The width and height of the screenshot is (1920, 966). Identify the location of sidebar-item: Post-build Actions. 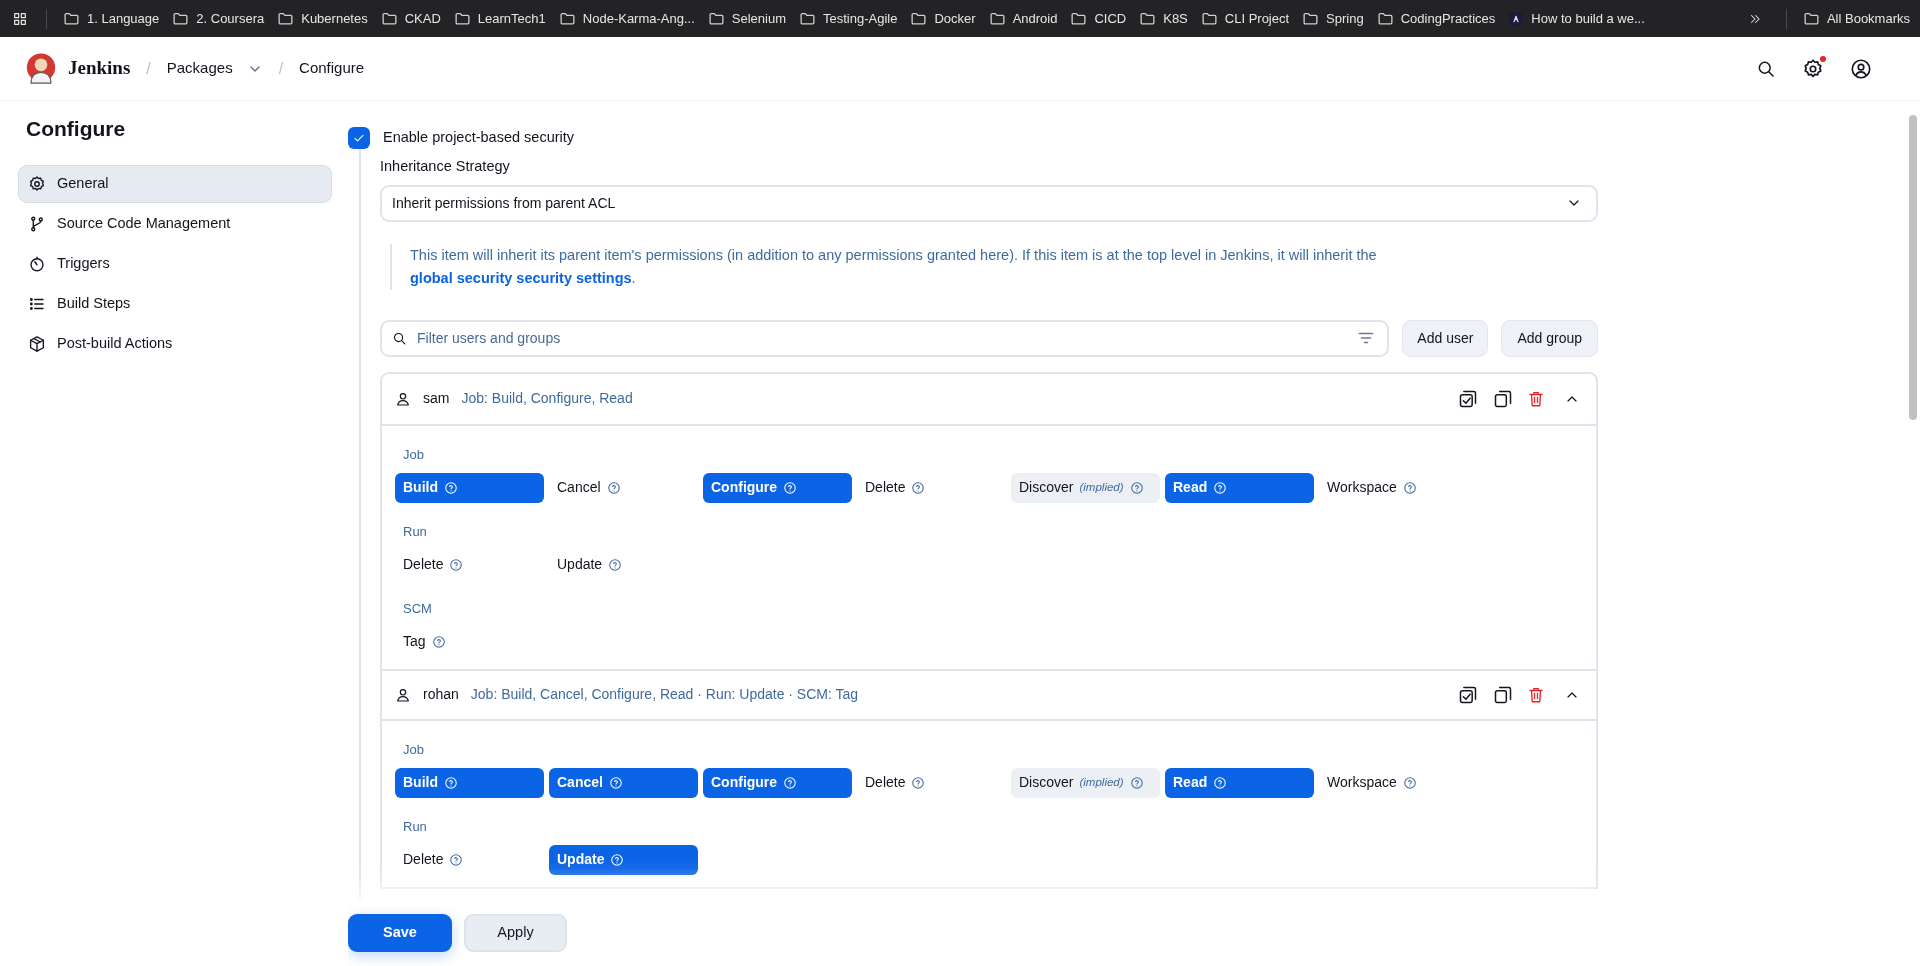
(175, 343).